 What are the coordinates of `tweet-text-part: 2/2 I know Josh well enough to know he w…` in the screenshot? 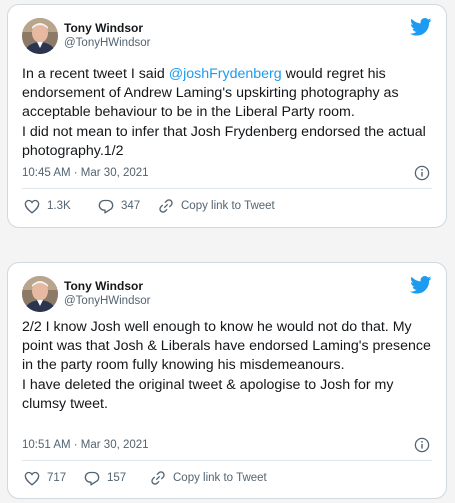 It's located at (226, 346).